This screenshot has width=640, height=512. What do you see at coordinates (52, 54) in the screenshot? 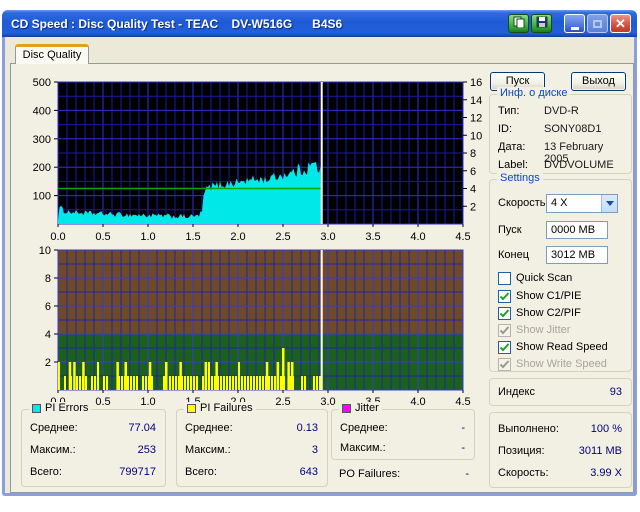
I see `tab-disc-quality: Disc Quality` at bounding box center [52, 54].